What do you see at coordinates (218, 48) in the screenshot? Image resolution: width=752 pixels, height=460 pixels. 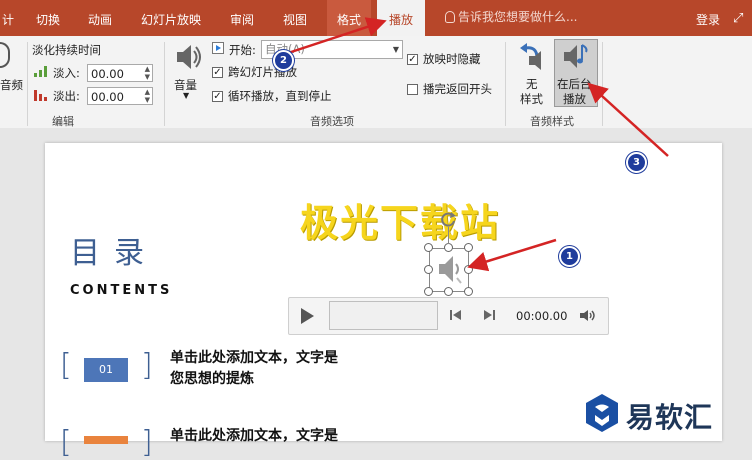 I see `start-icon` at bounding box center [218, 48].